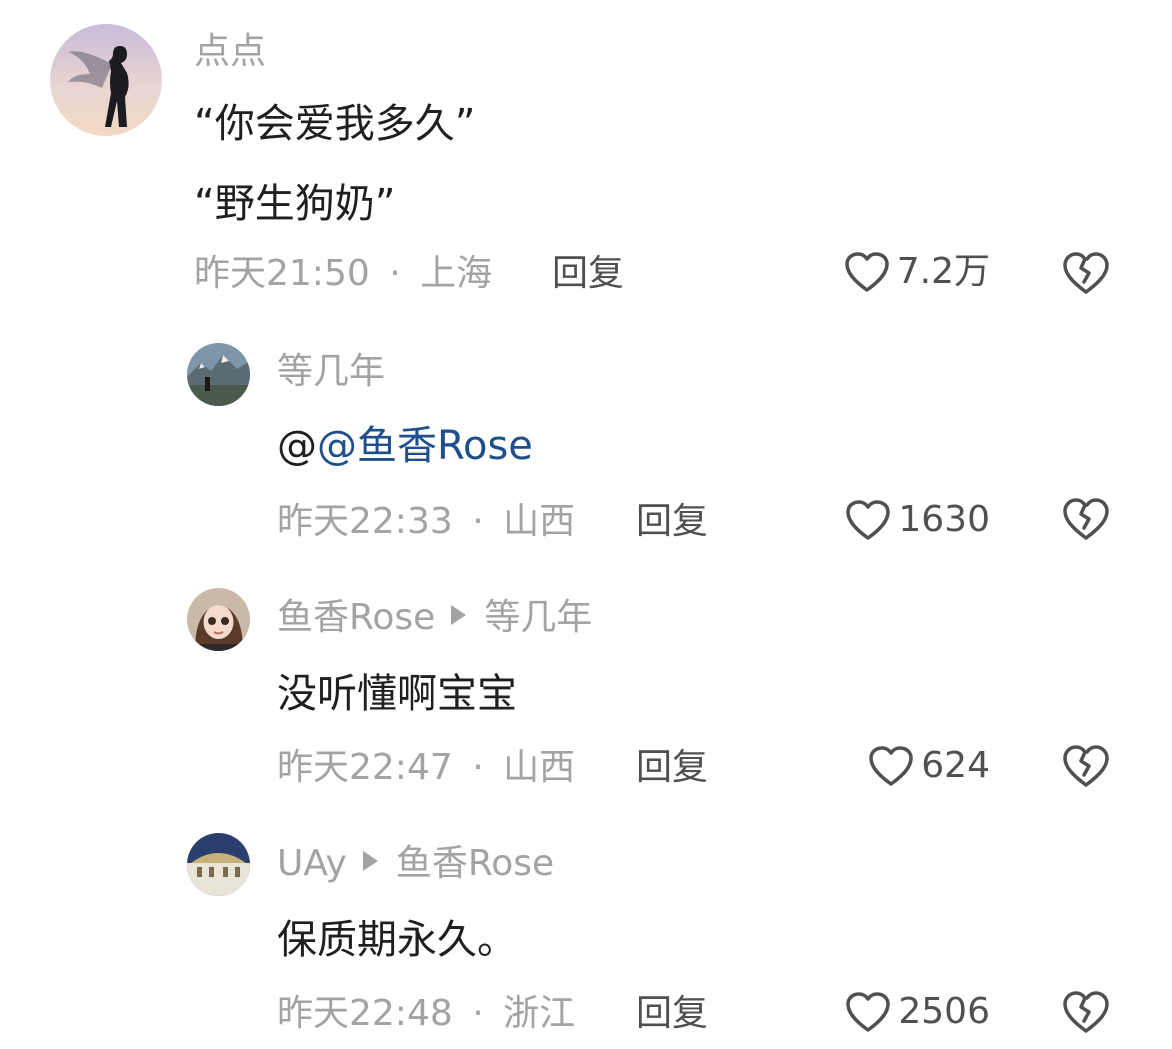  What do you see at coordinates (397, 940) in the screenshot?
I see `comment-text: 保质期永久。` at bounding box center [397, 940].